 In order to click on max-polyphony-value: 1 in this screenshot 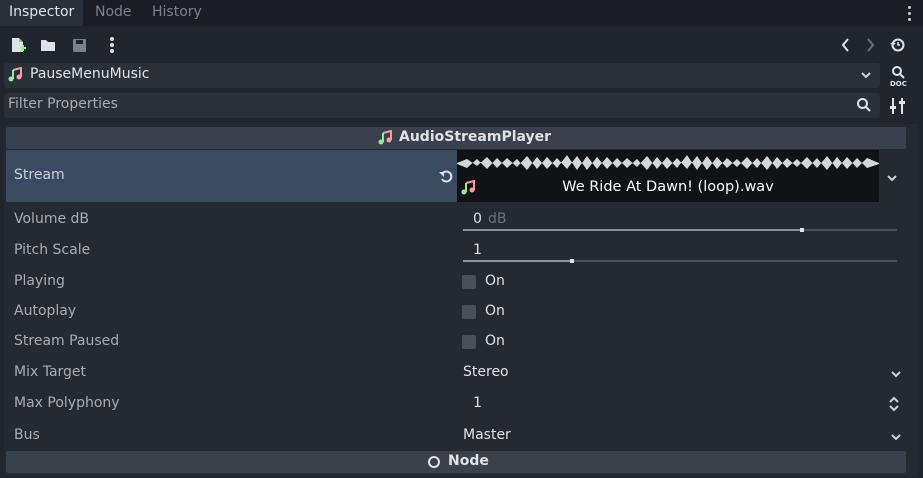, I will do `click(477, 403)`.